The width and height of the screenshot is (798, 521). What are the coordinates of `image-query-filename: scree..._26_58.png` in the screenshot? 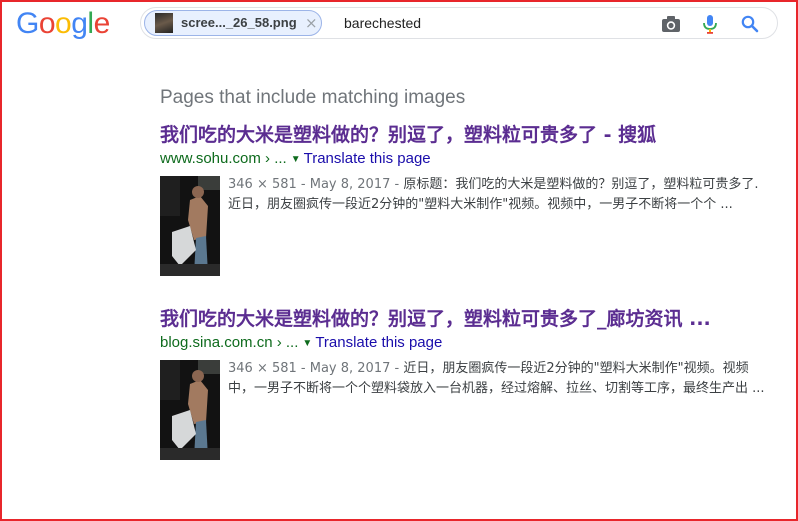 It's located at (239, 22).